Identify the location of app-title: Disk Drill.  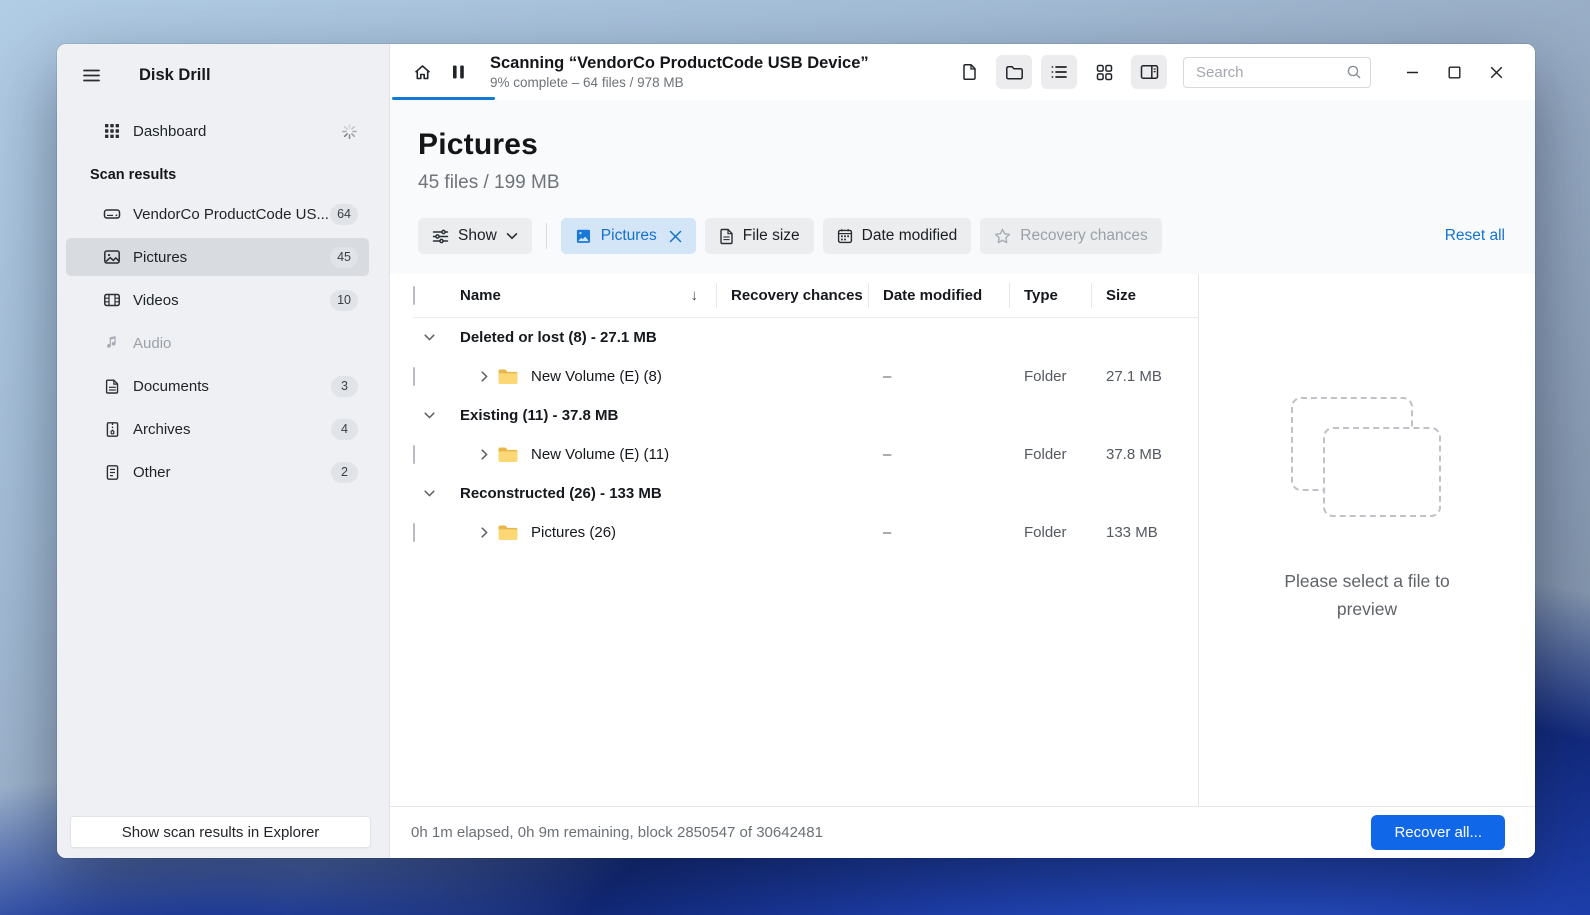
(175, 74).